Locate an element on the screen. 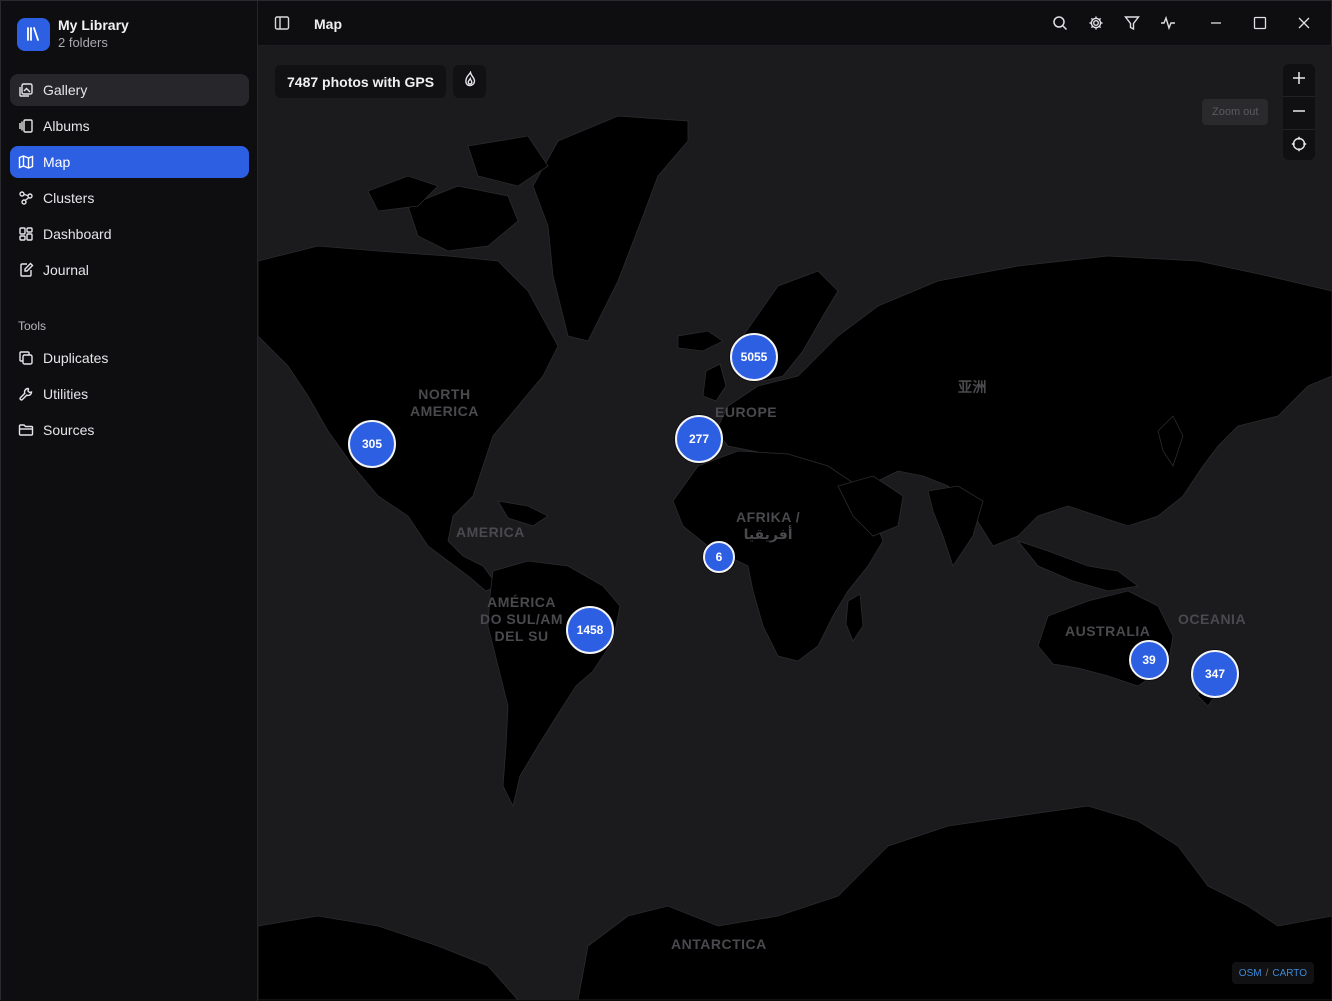 Image resolution: width=1332 pixels, height=1001 pixels. nav-item-utilities: Utilities is located at coordinates (129, 394).